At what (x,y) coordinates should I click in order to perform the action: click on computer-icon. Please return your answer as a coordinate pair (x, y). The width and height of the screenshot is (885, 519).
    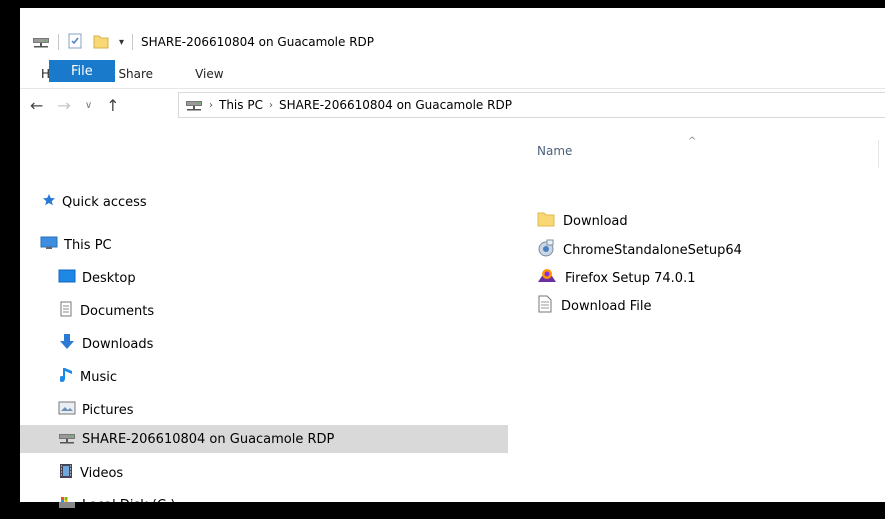
    Looking at the image, I should click on (49, 245).